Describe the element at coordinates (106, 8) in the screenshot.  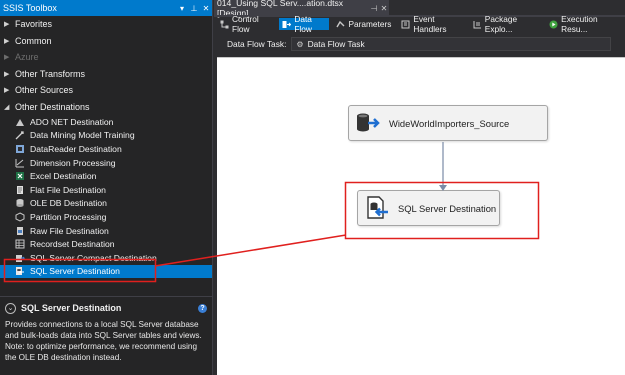
I see `toolbox-title-bar: SSIS Toolbox ▾ ⊥ ✕` at that location.